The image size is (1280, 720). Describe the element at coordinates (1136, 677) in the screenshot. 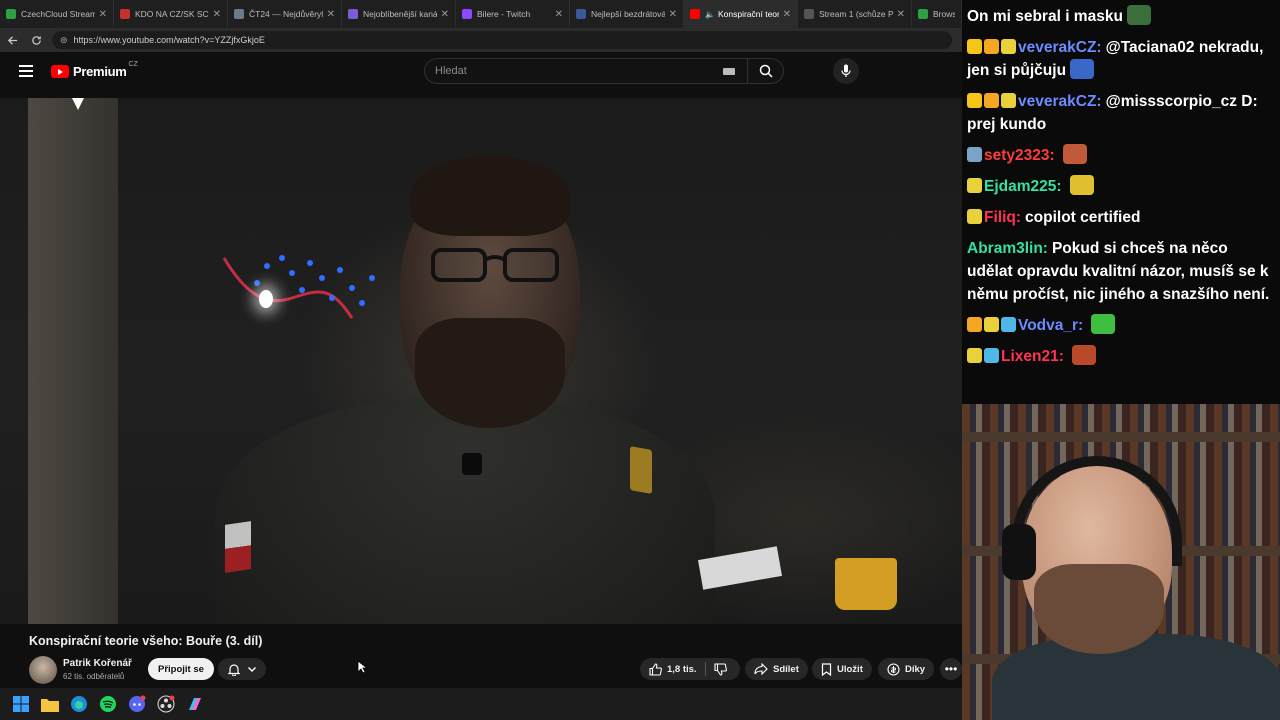

I see `streamer-body` at that location.